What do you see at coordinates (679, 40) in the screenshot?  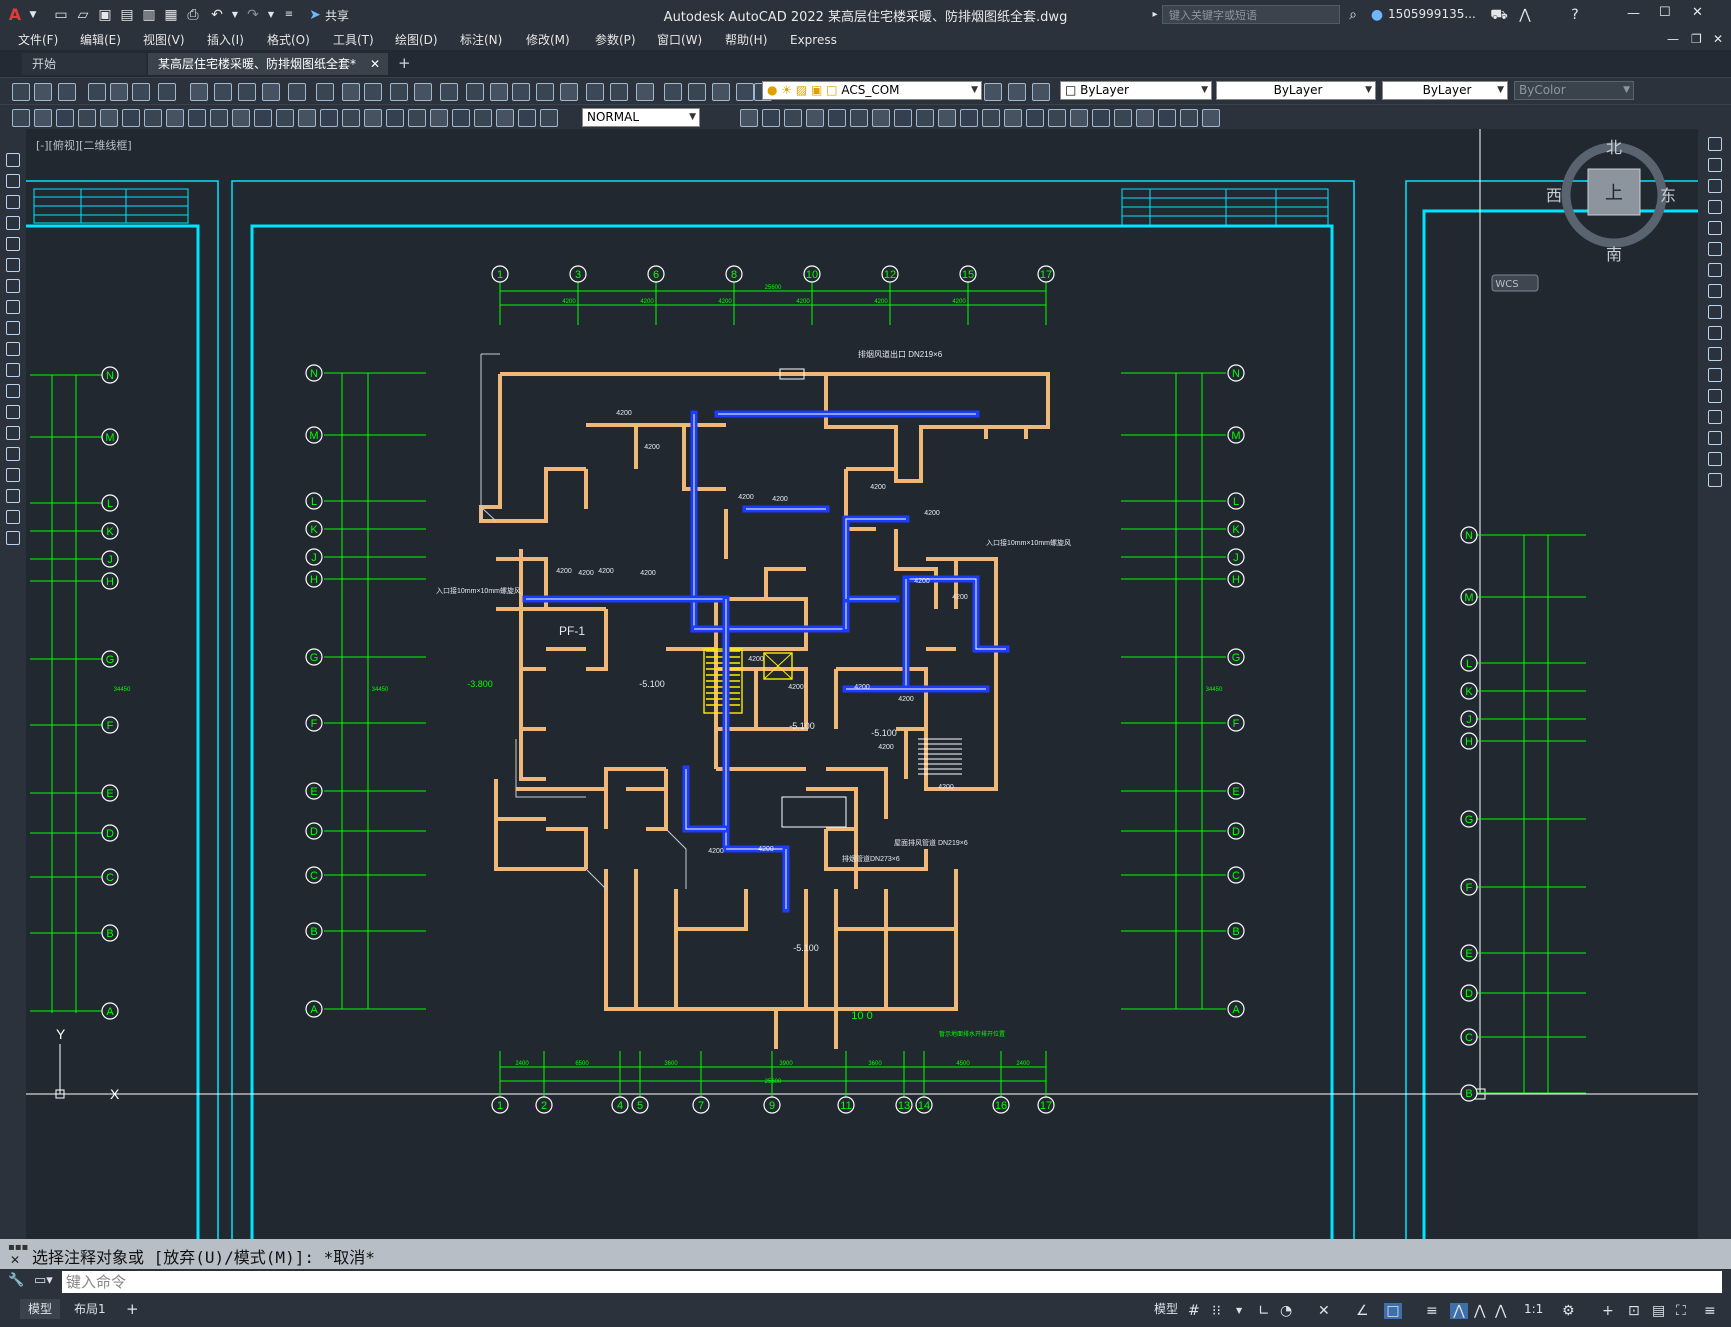 I see `menu-window: 窗口(W)` at bounding box center [679, 40].